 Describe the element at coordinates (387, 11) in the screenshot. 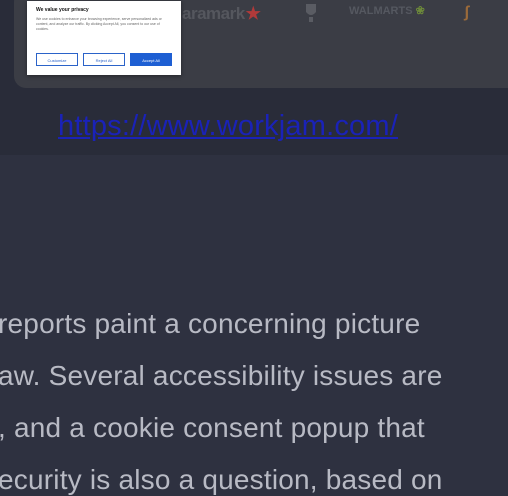

I see `walmarts-logo: WALMARTS ❀` at that location.